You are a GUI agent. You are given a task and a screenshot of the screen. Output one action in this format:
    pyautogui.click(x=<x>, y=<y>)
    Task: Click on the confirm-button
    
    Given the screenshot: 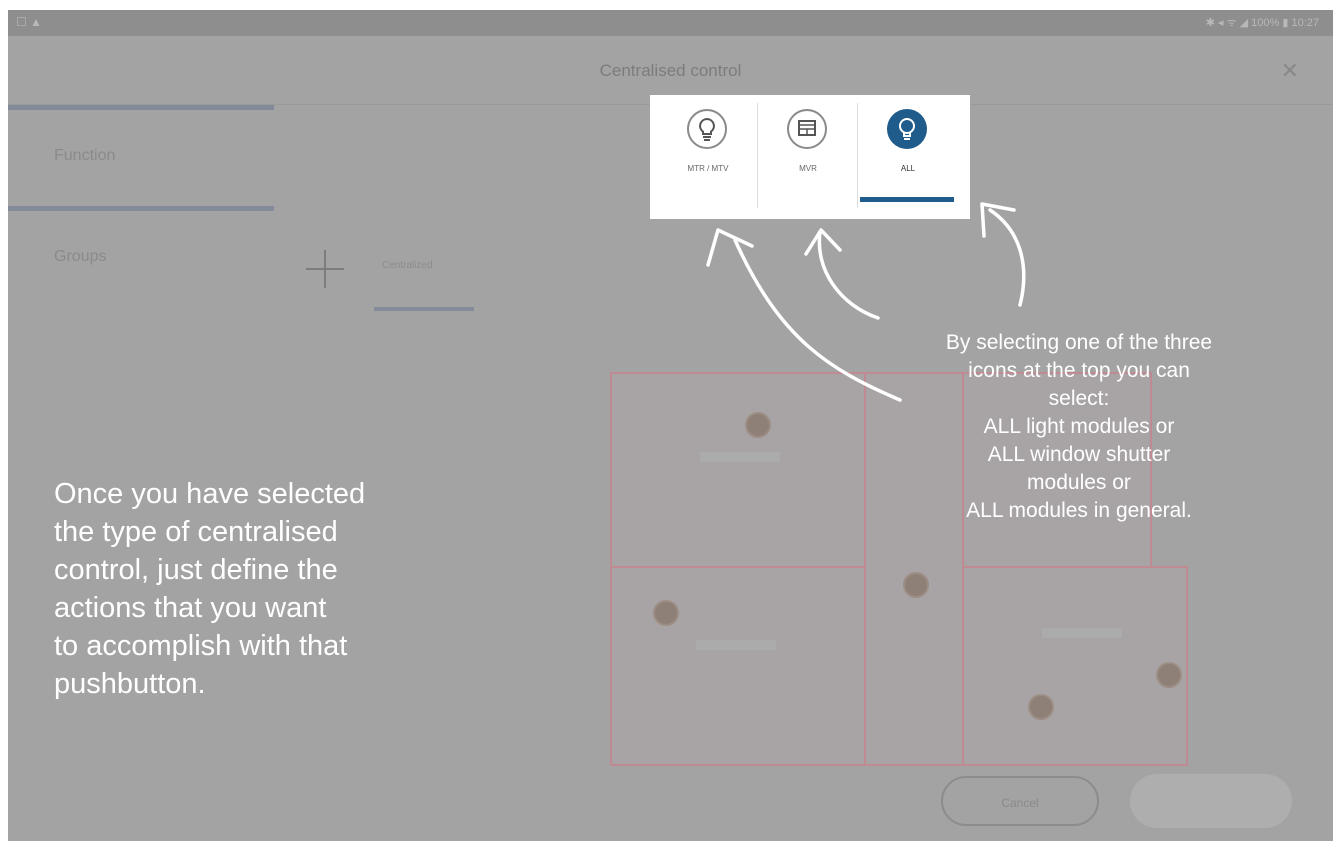 What is the action you would take?
    pyautogui.click(x=1211, y=801)
    